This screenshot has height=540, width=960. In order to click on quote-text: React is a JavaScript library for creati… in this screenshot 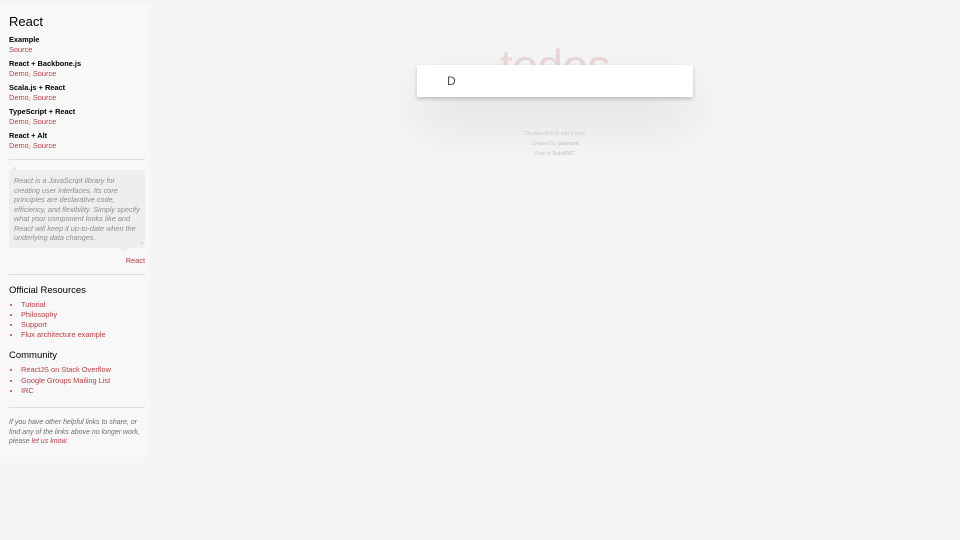, I will do `click(77, 209)`.